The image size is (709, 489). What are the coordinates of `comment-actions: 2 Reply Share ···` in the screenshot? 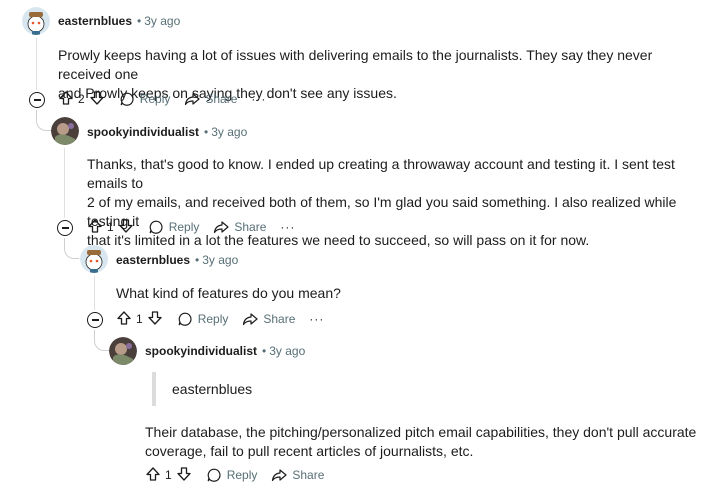 It's located at (169, 99).